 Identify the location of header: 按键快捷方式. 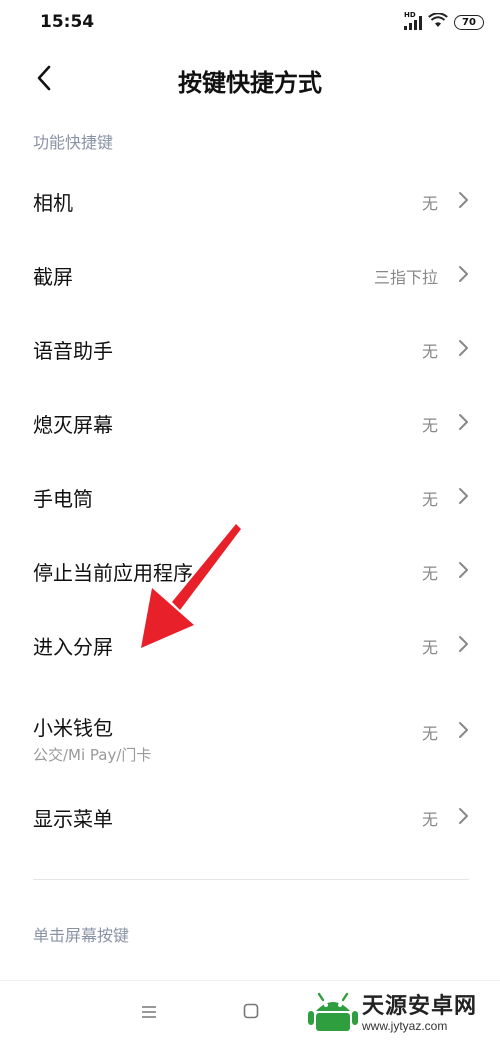
(250, 80).